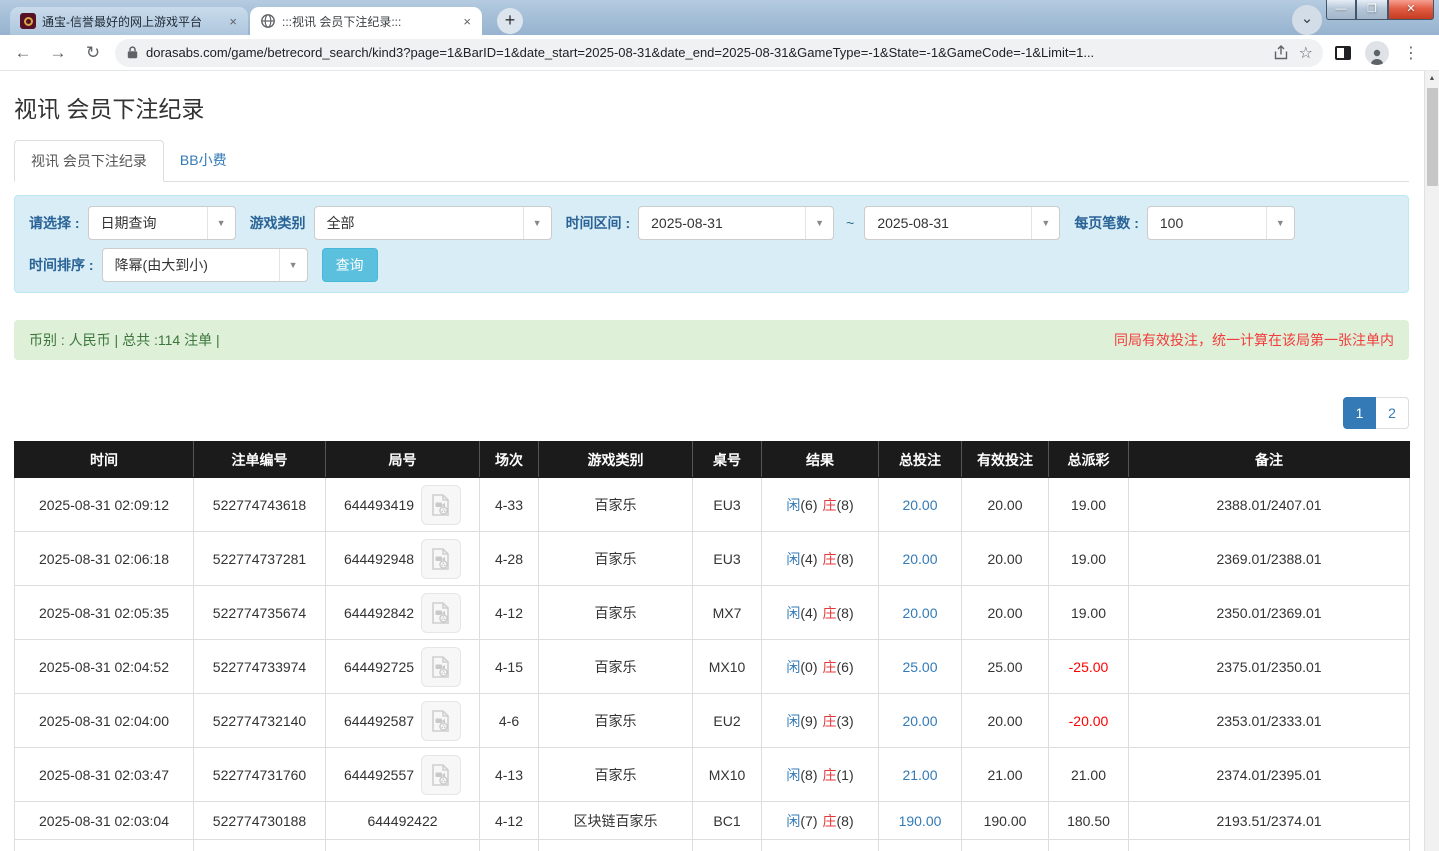 The height and width of the screenshot is (851, 1439). I want to click on toolbar-right: ⋮, so click(1377, 52).